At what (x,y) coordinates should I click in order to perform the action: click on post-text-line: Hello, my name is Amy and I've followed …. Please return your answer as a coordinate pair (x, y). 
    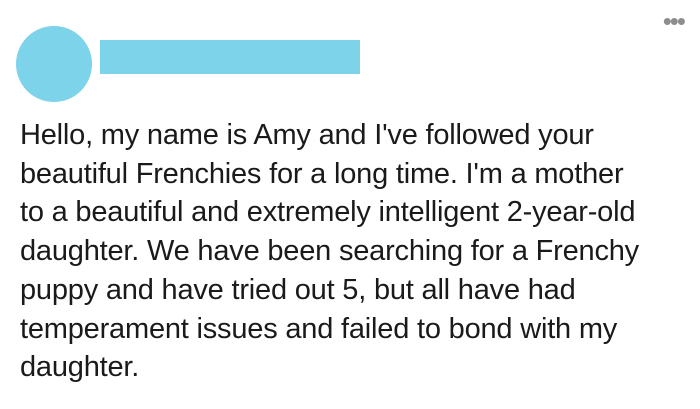
    Looking at the image, I should click on (307, 135).